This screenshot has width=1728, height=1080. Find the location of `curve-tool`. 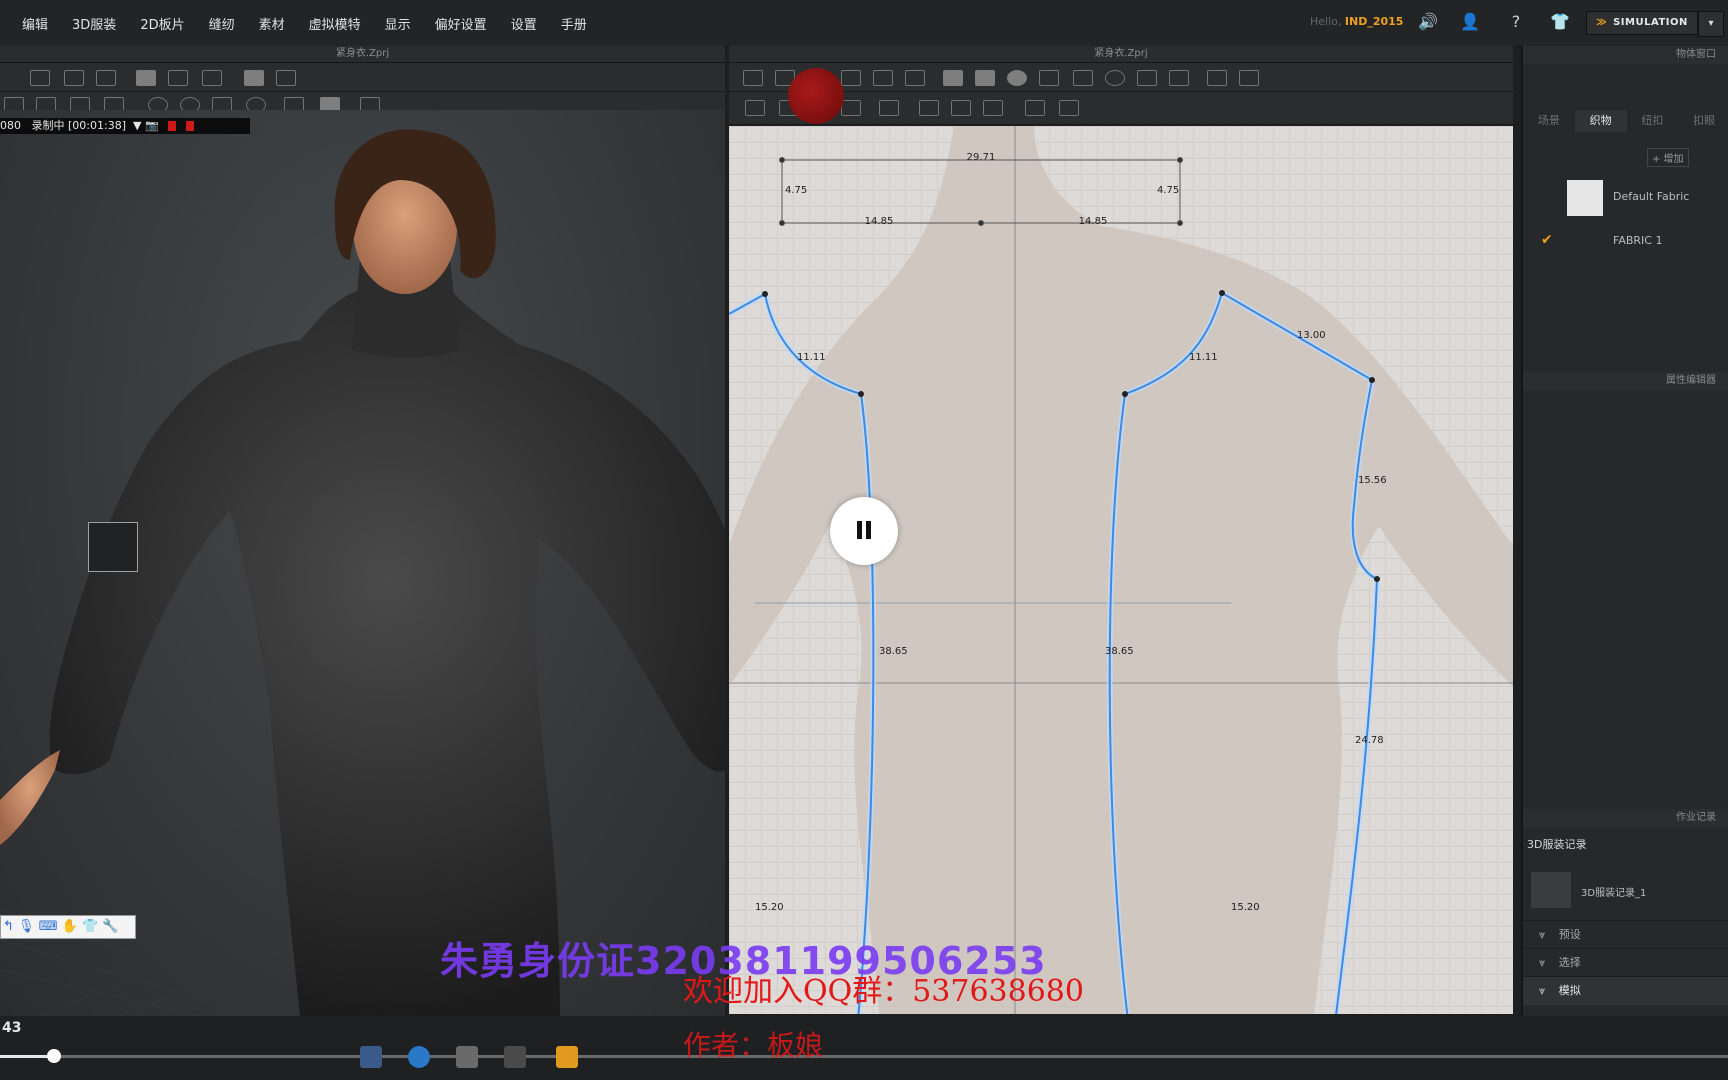

curve-tool is located at coordinates (883, 78).